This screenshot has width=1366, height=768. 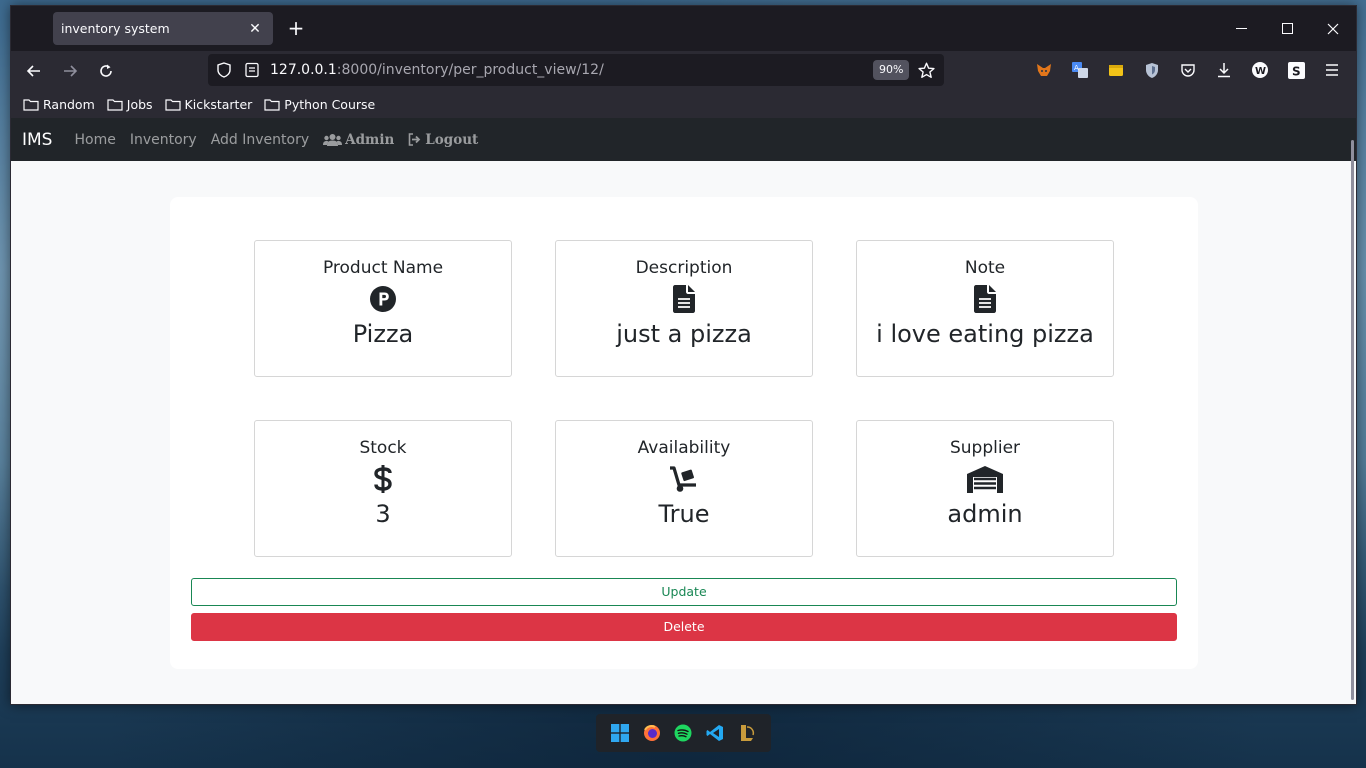 I want to click on bookmark-random: Random, so click(x=59, y=104).